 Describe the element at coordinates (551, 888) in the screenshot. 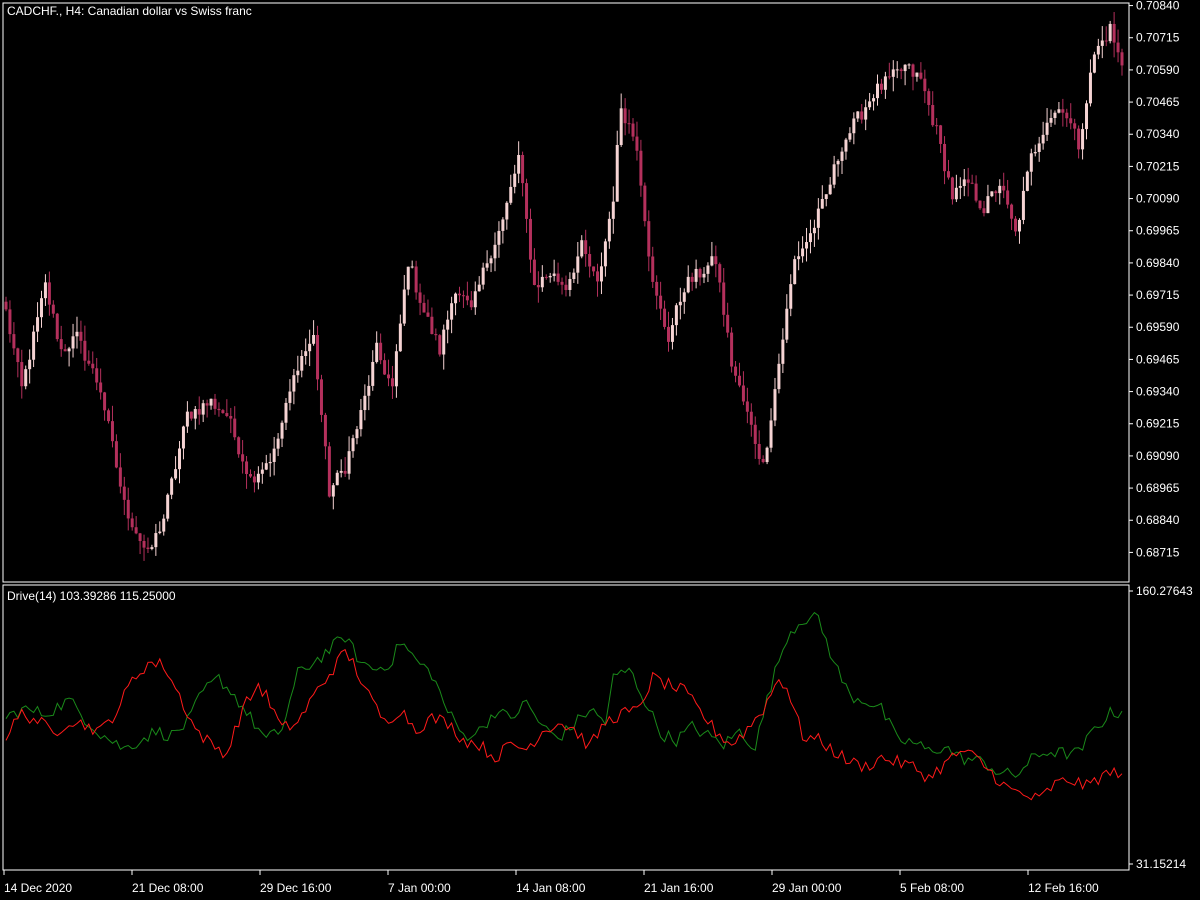

I see `time-axis-label: 14 Jan 08:00` at that location.